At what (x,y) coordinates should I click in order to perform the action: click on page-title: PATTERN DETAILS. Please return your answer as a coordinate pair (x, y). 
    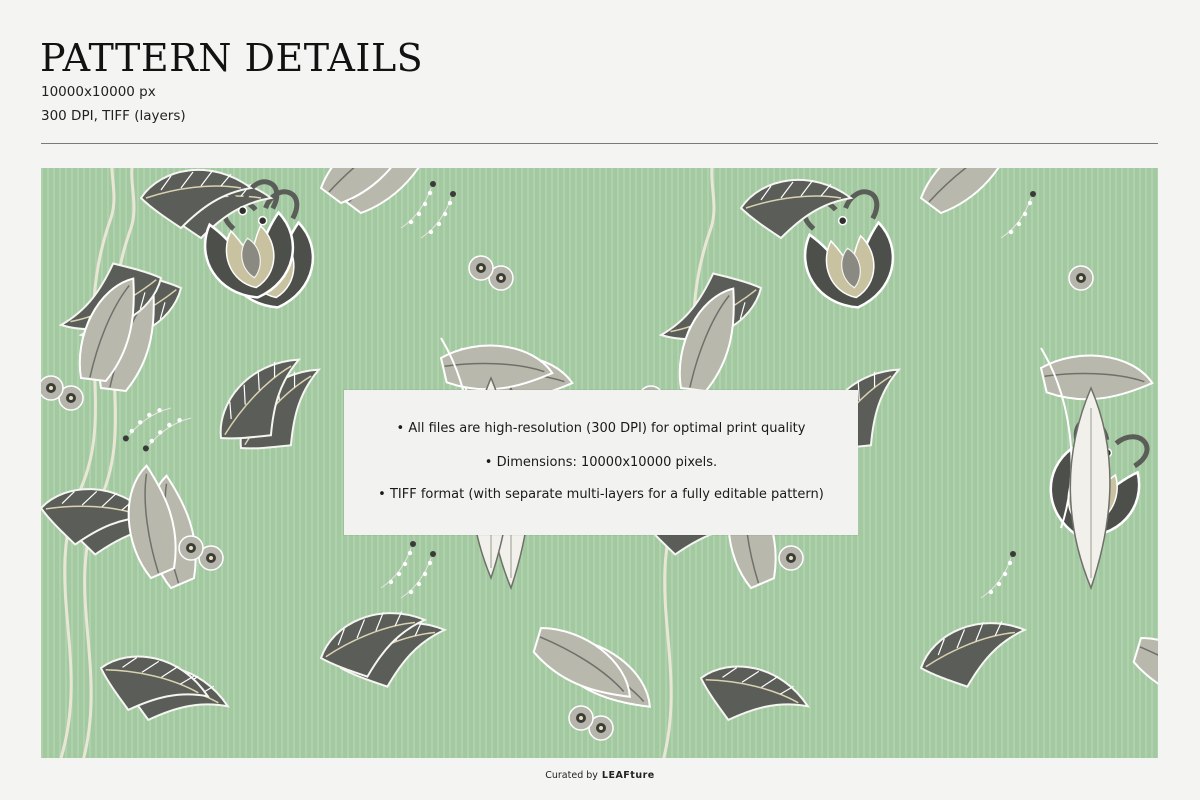
    Looking at the image, I should click on (232, 58).